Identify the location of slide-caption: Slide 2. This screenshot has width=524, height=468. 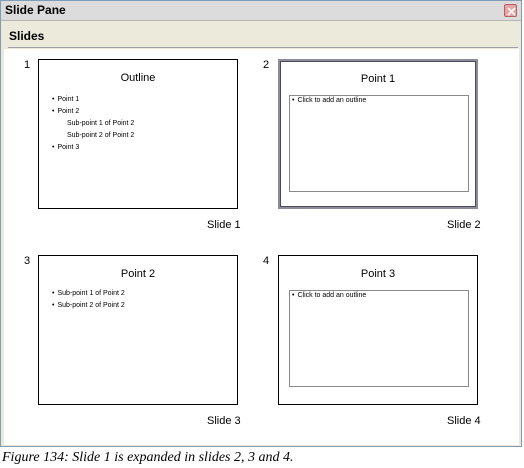
(464, 225).